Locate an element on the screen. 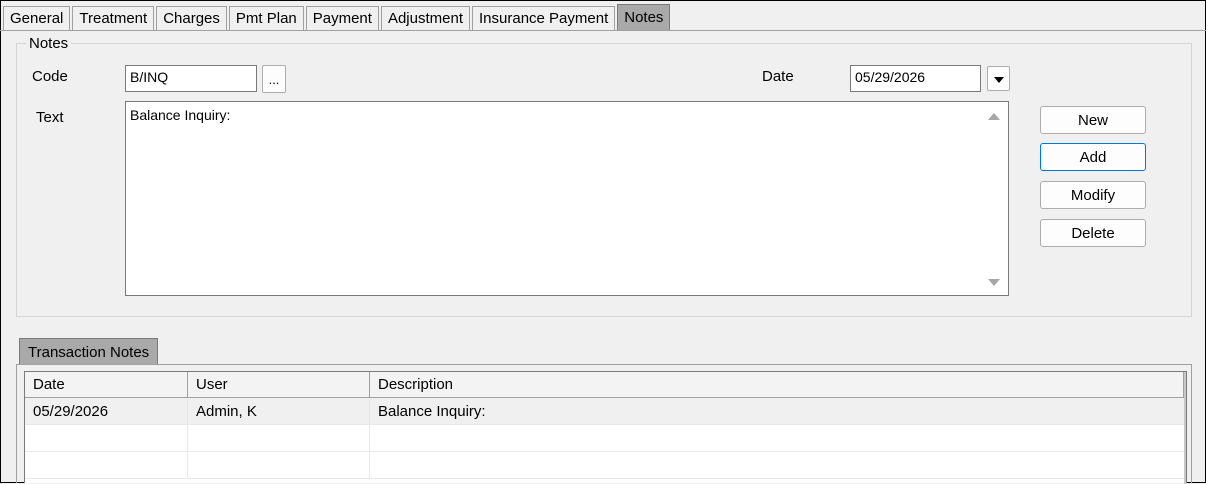 The image size is (1206, 484). code-input: B/INQ is located at coordinates (191, 78).